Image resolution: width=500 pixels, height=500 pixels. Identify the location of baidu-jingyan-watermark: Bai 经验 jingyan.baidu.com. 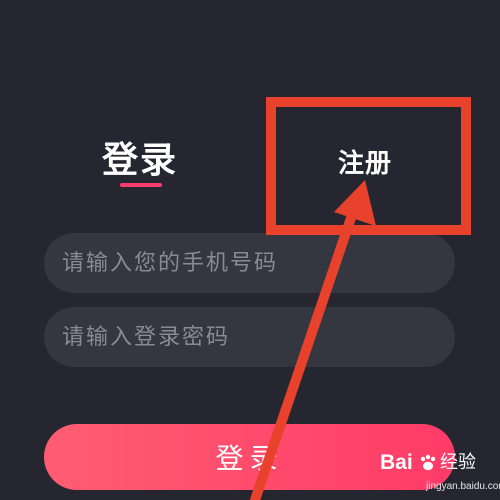
(440, 475).